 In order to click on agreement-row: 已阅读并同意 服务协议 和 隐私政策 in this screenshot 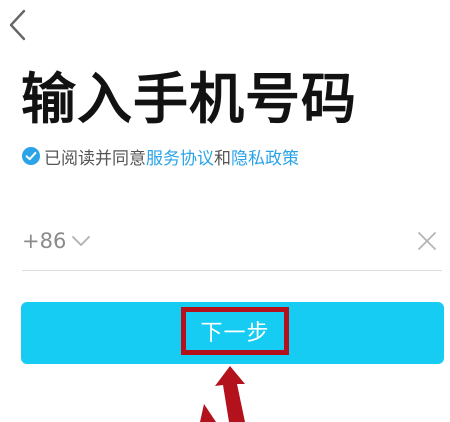, I will do `click(160, 156)`.